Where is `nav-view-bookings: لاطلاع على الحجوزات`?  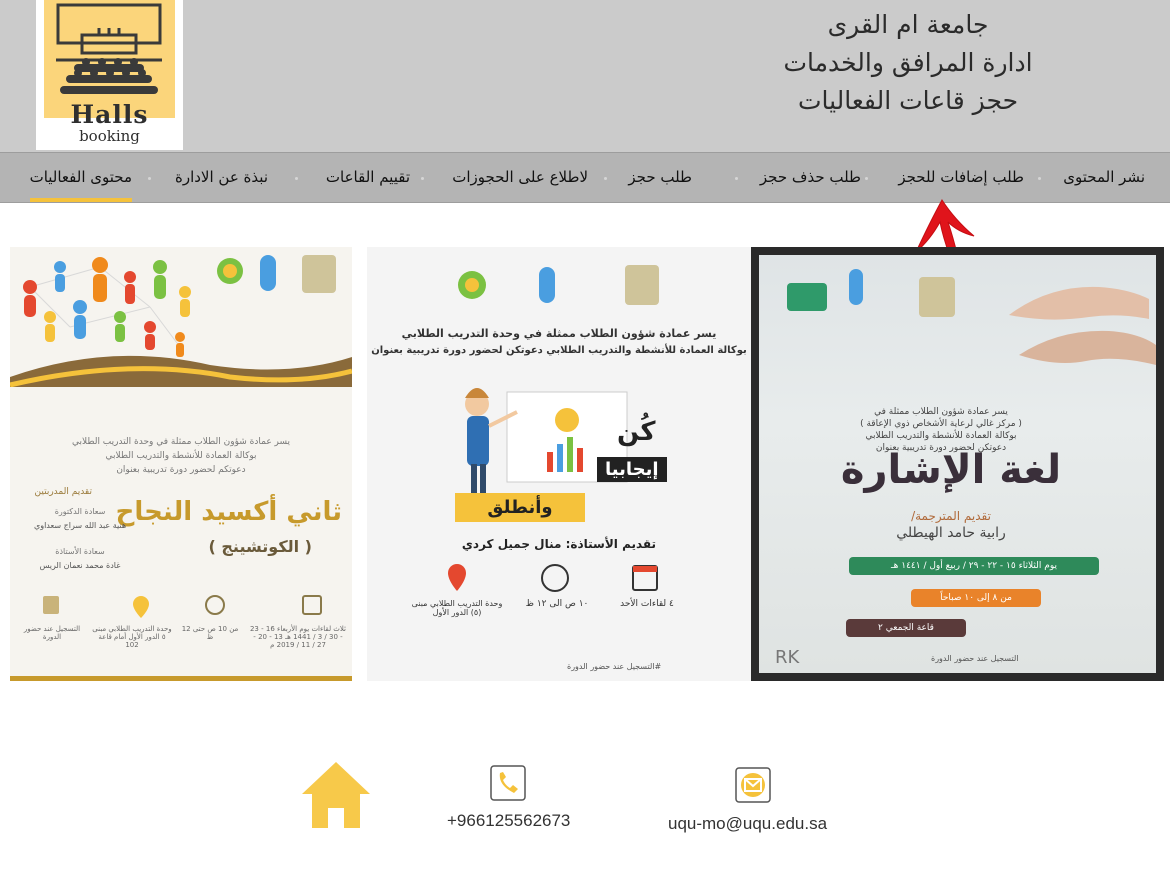
nav-view-bookings: لاطلاع على الحجوزات is located at coordinates (520, 177).